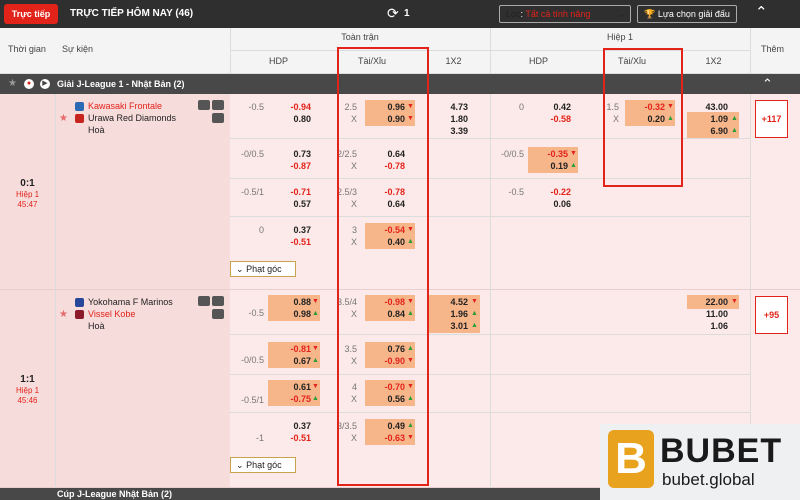 The image size is (800, 500). What do you see at coordinates (291, 166) in the screenshot?
I see `odds-cell: -0.87` at bounding box center [291, 166].